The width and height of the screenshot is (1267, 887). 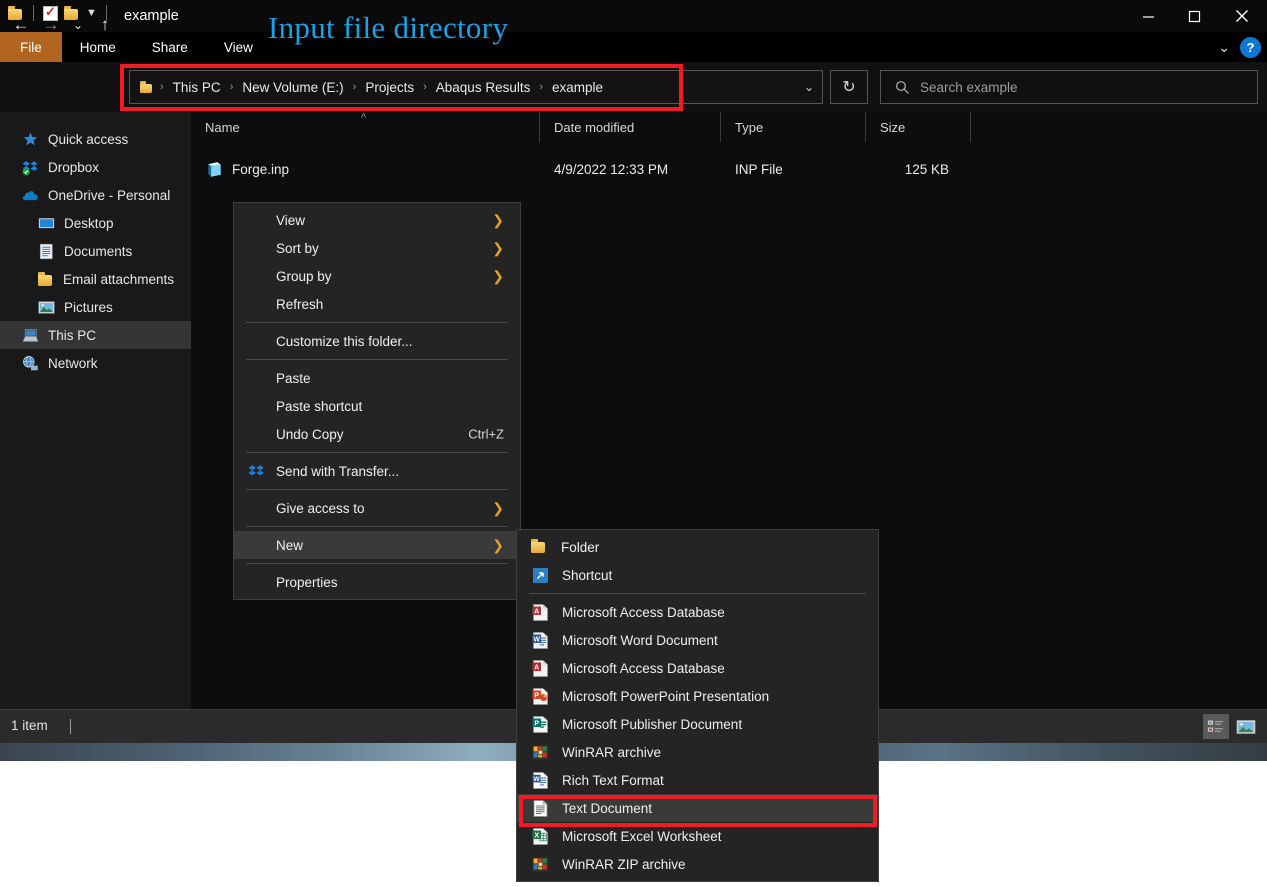 What do you see at coordinates (238, 47) in the screenshot?
I see `tab-view: View` at bounding box center [238, 47].